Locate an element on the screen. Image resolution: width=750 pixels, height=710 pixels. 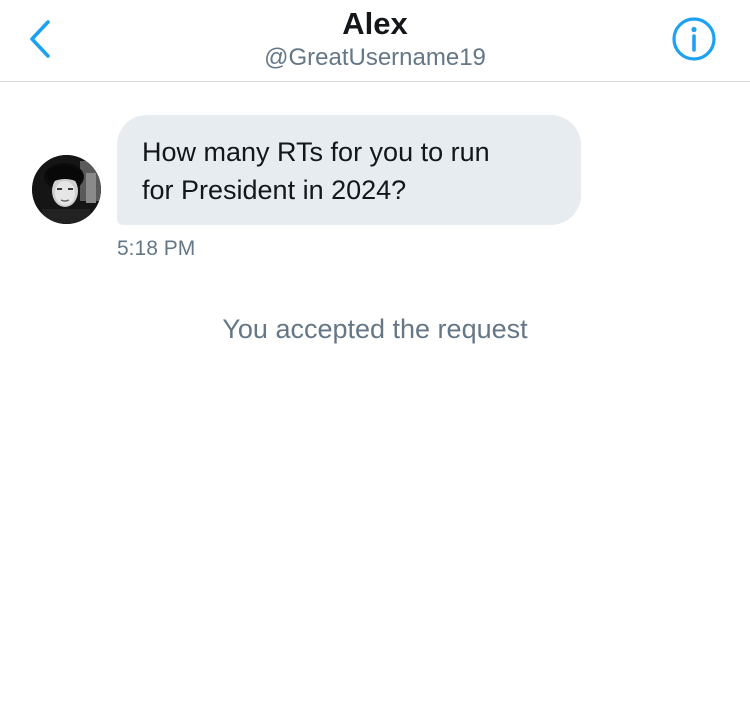
user-avatar-image is located at coordinates (66, 189).